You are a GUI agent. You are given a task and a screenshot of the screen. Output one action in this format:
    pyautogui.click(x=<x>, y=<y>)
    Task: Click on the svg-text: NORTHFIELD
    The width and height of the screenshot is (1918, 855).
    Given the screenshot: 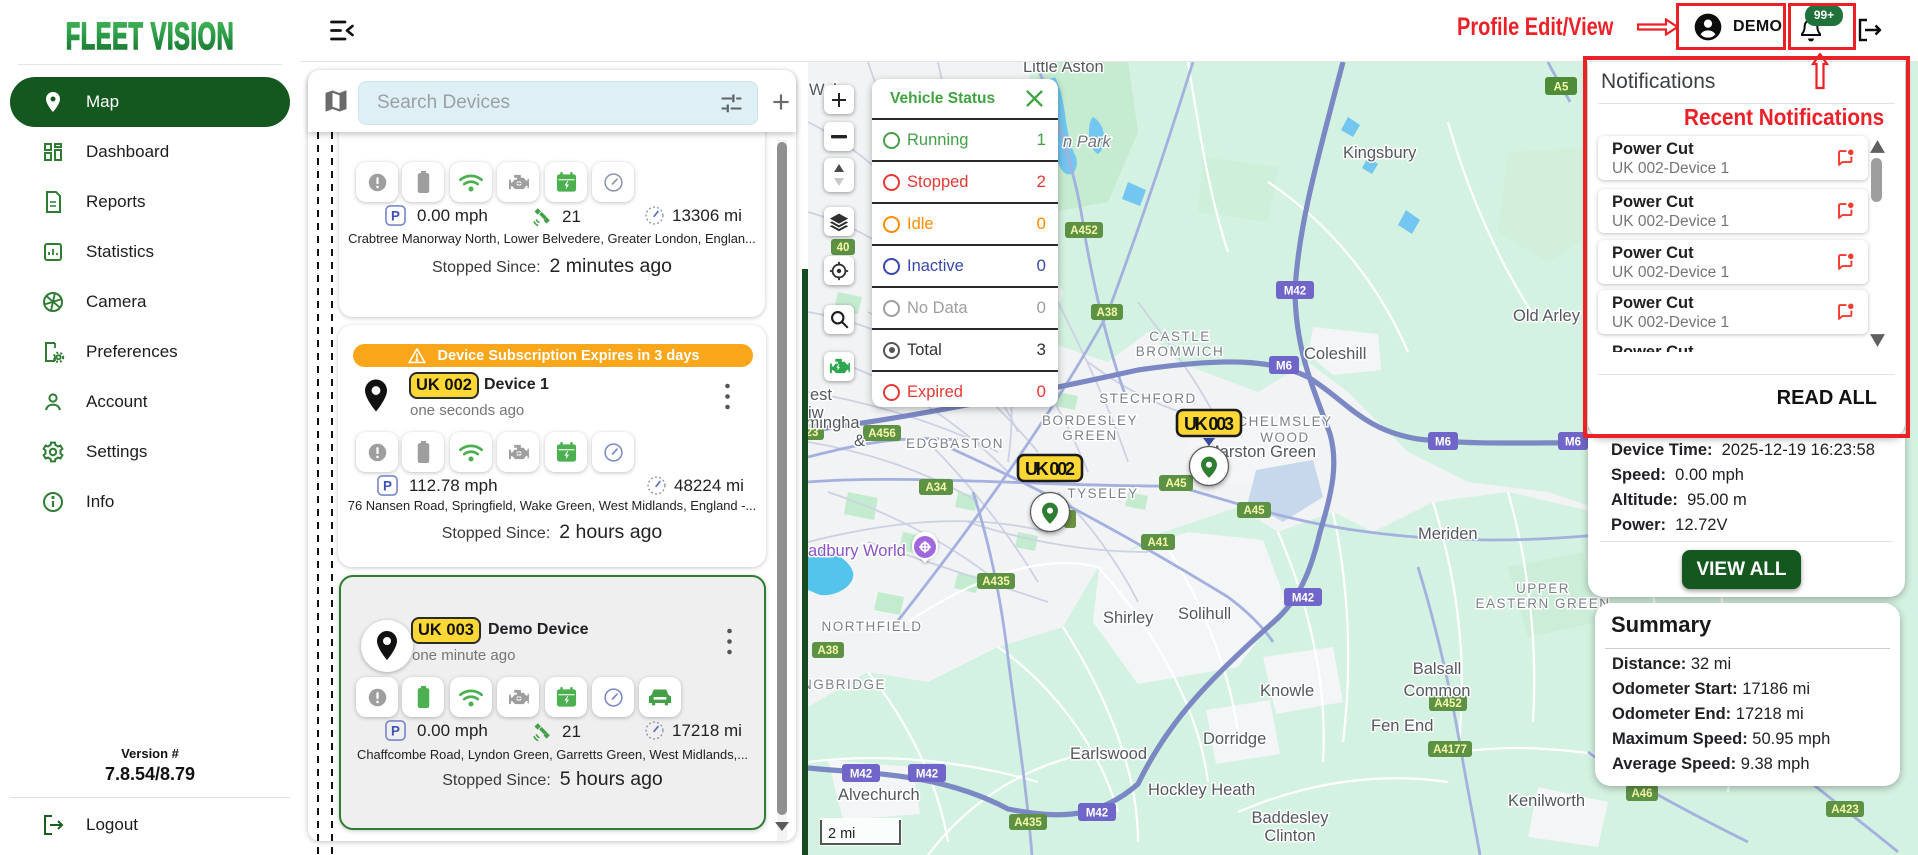 What is the action you would take?
    pyautogui.click(x=871, y=626)
    